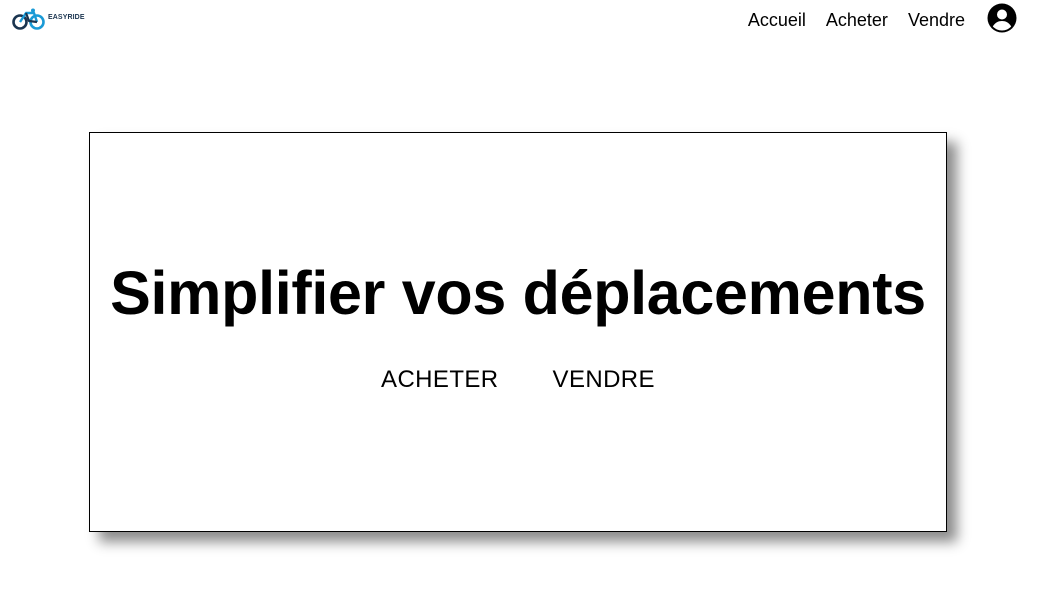 The height and width of the screenshot is (607, 1048). I want to click on navbar: EASYRIDE Accueil Acheter Vendre, so click(524, 21).